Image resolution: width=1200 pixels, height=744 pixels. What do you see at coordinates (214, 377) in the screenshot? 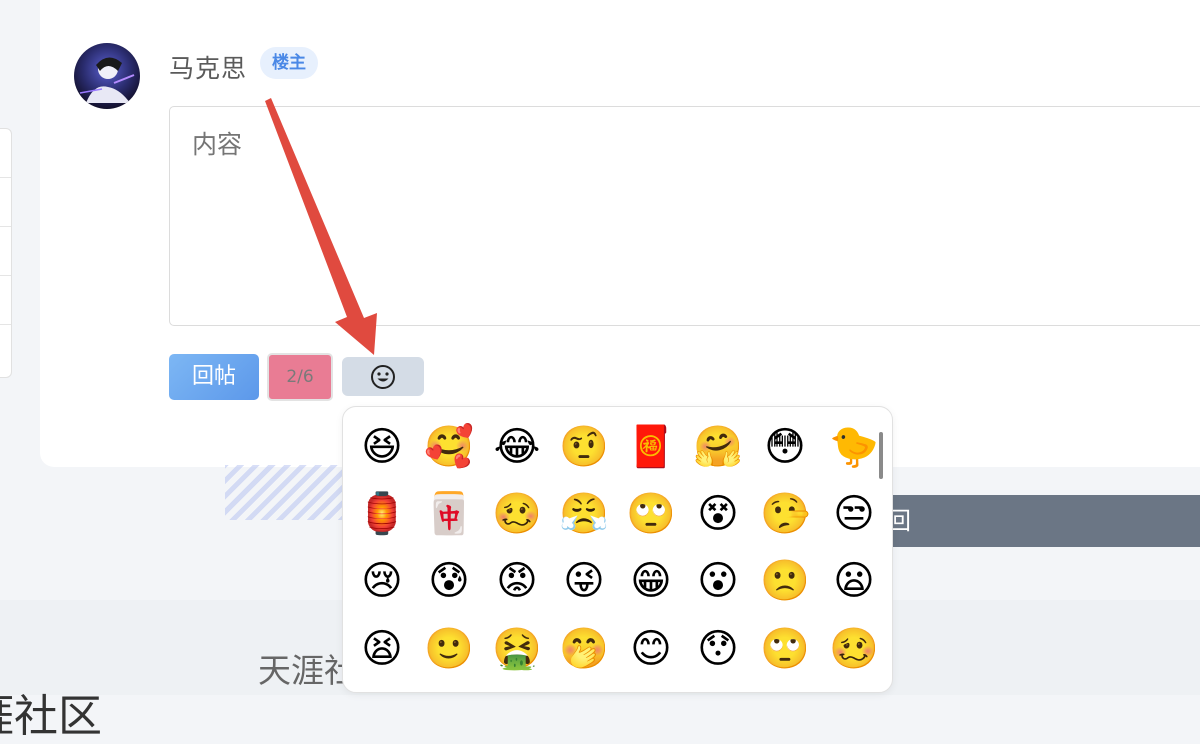
I see `reply-button: 回帖` at bounding box center [214, 377].